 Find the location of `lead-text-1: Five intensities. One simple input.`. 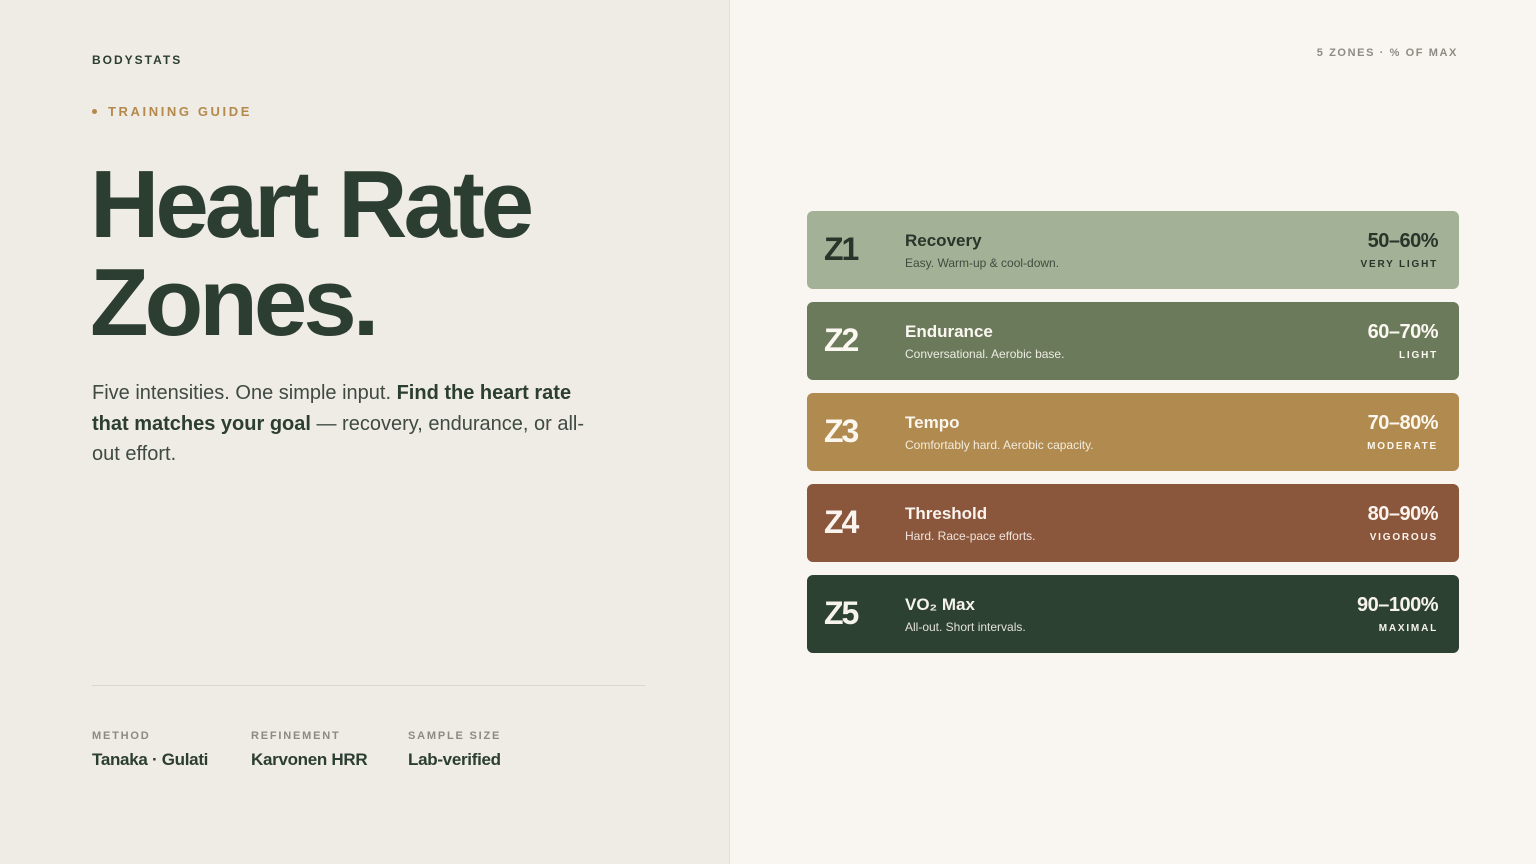

lead-text-1: Five intensities. One simple input. is located at coordinates (244, 393).